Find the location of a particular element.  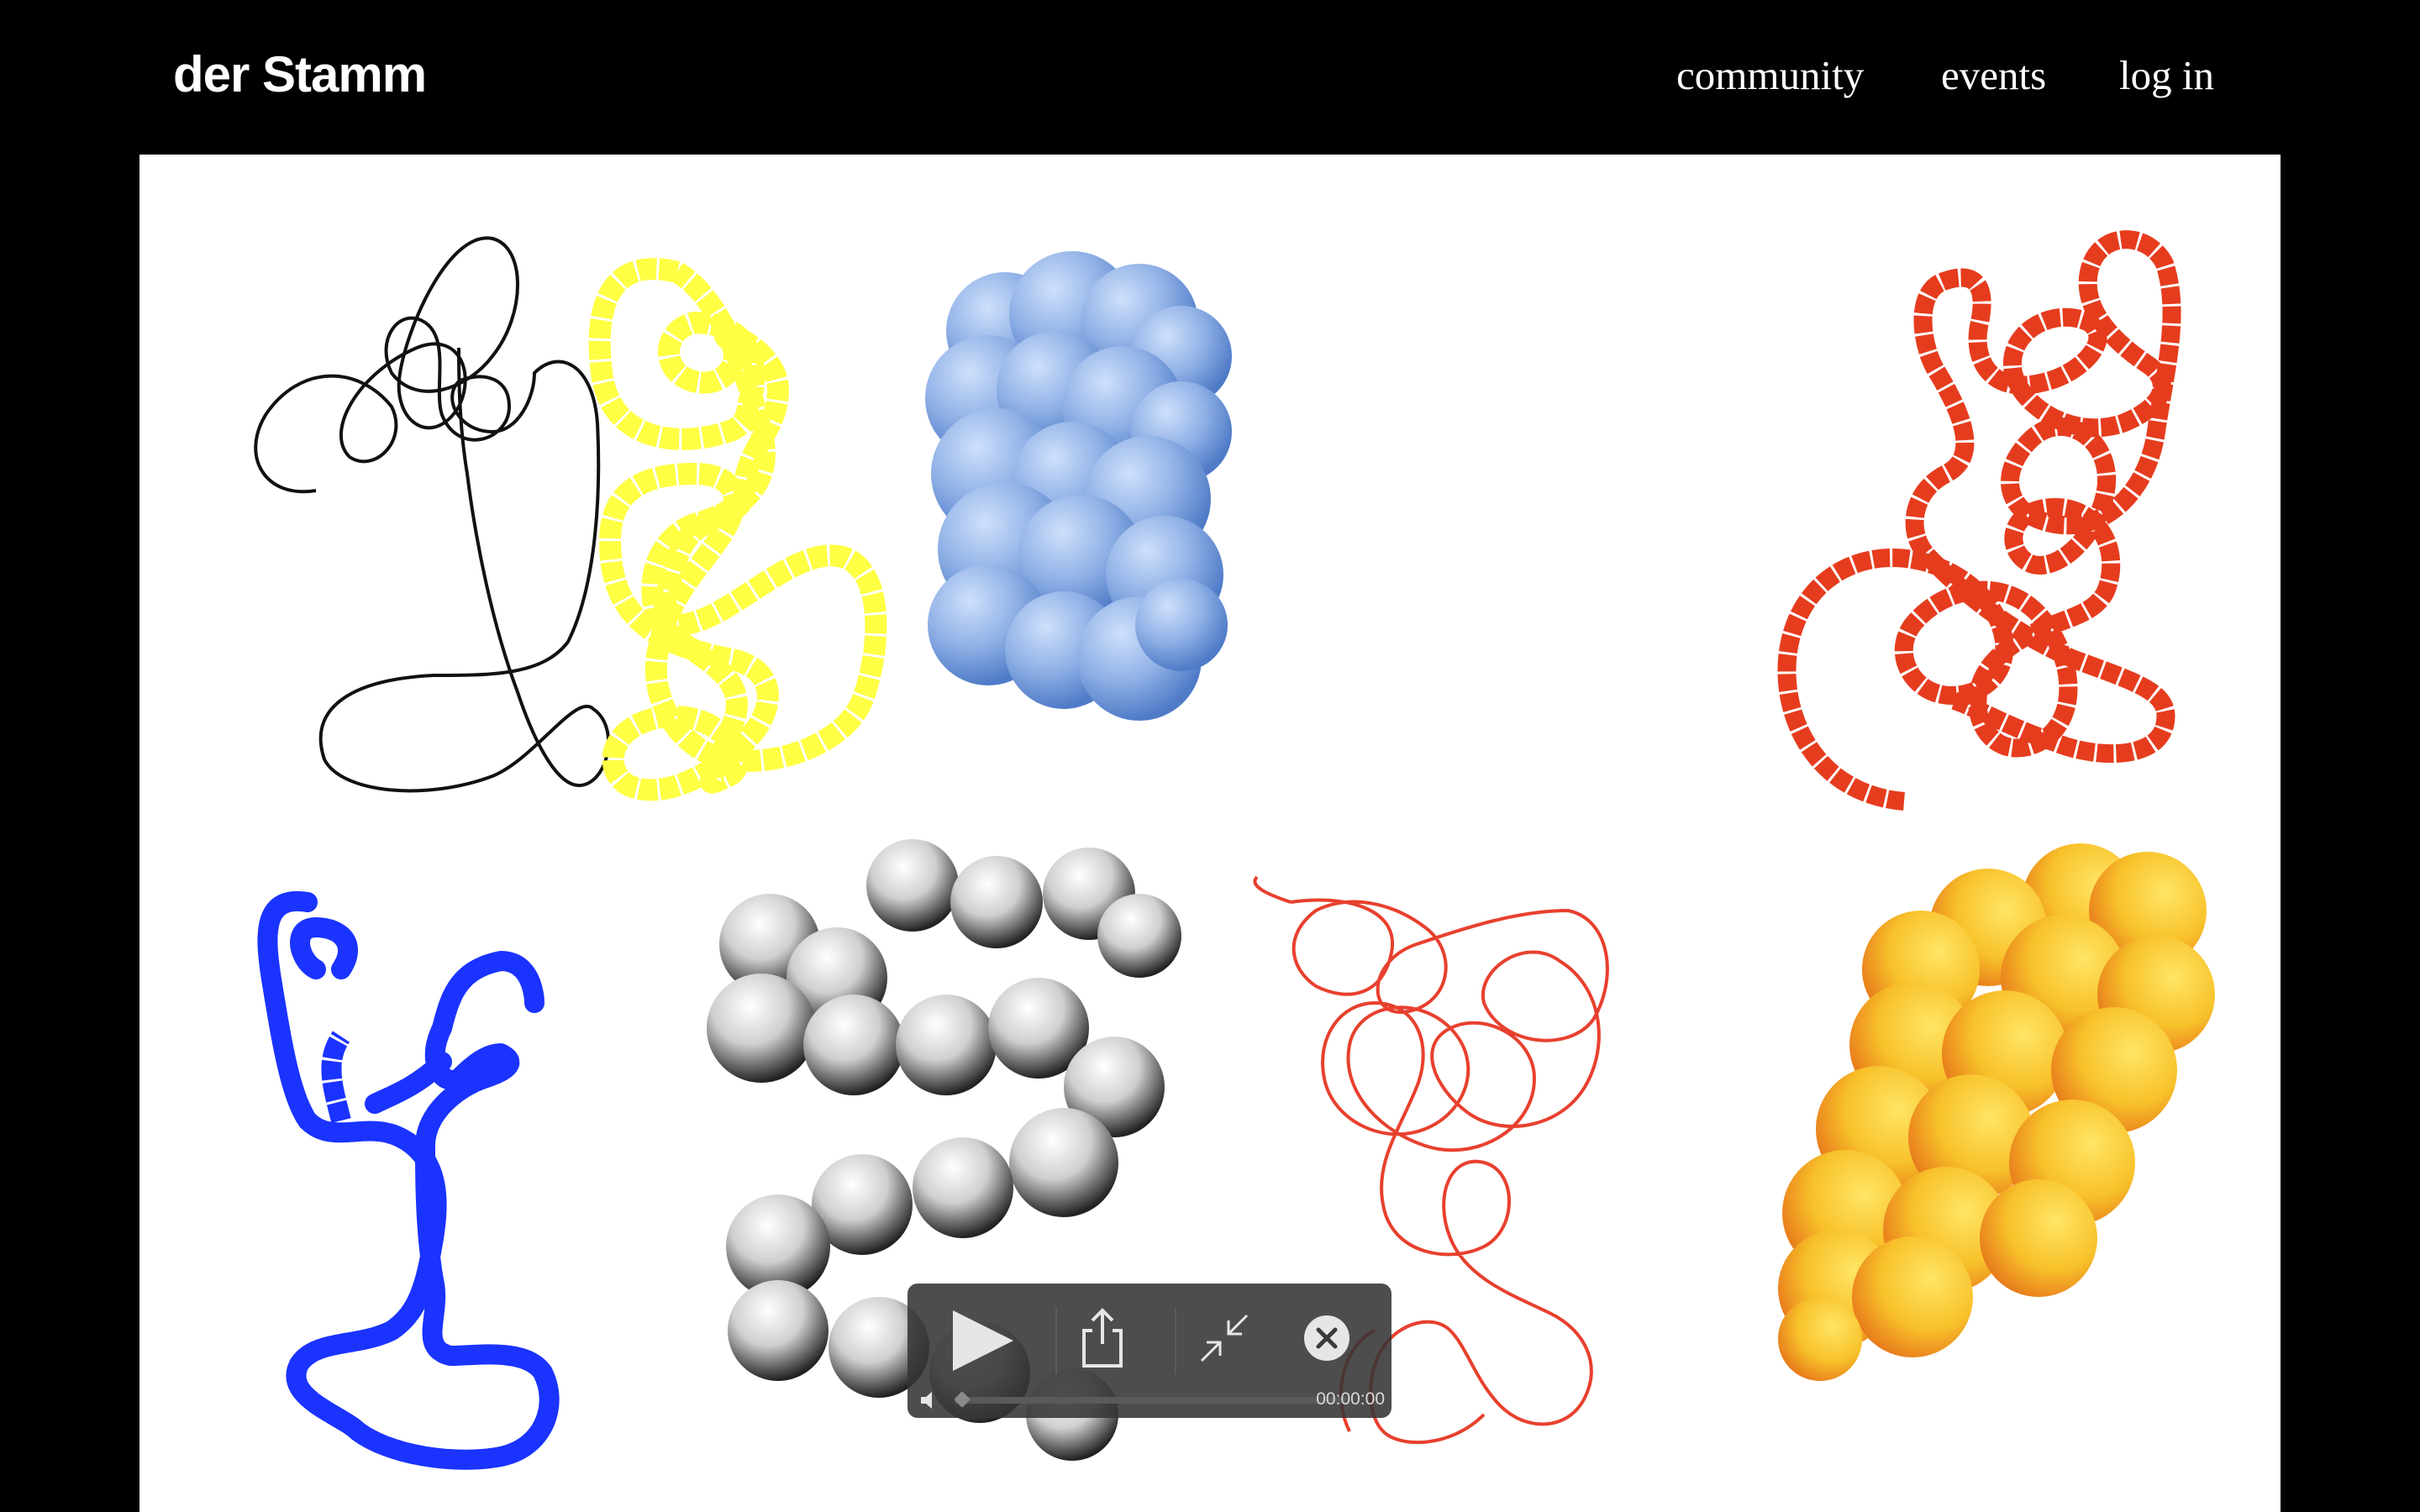

time-display: 00:00:00 is located at coordinates (1350, 1399).